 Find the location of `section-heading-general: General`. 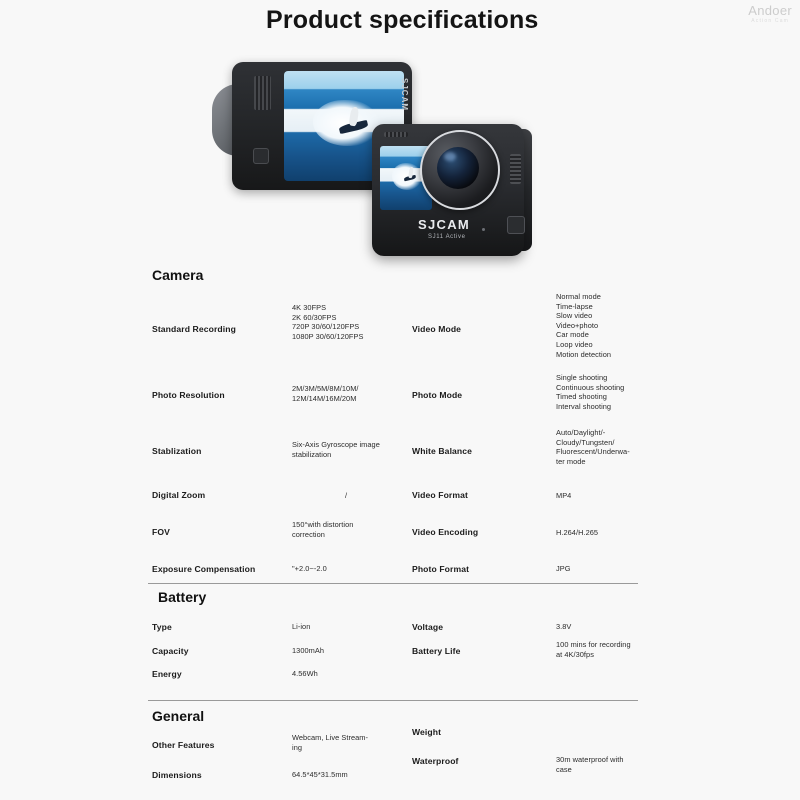

section-heading-general: General is located at coordinates (178, 716).